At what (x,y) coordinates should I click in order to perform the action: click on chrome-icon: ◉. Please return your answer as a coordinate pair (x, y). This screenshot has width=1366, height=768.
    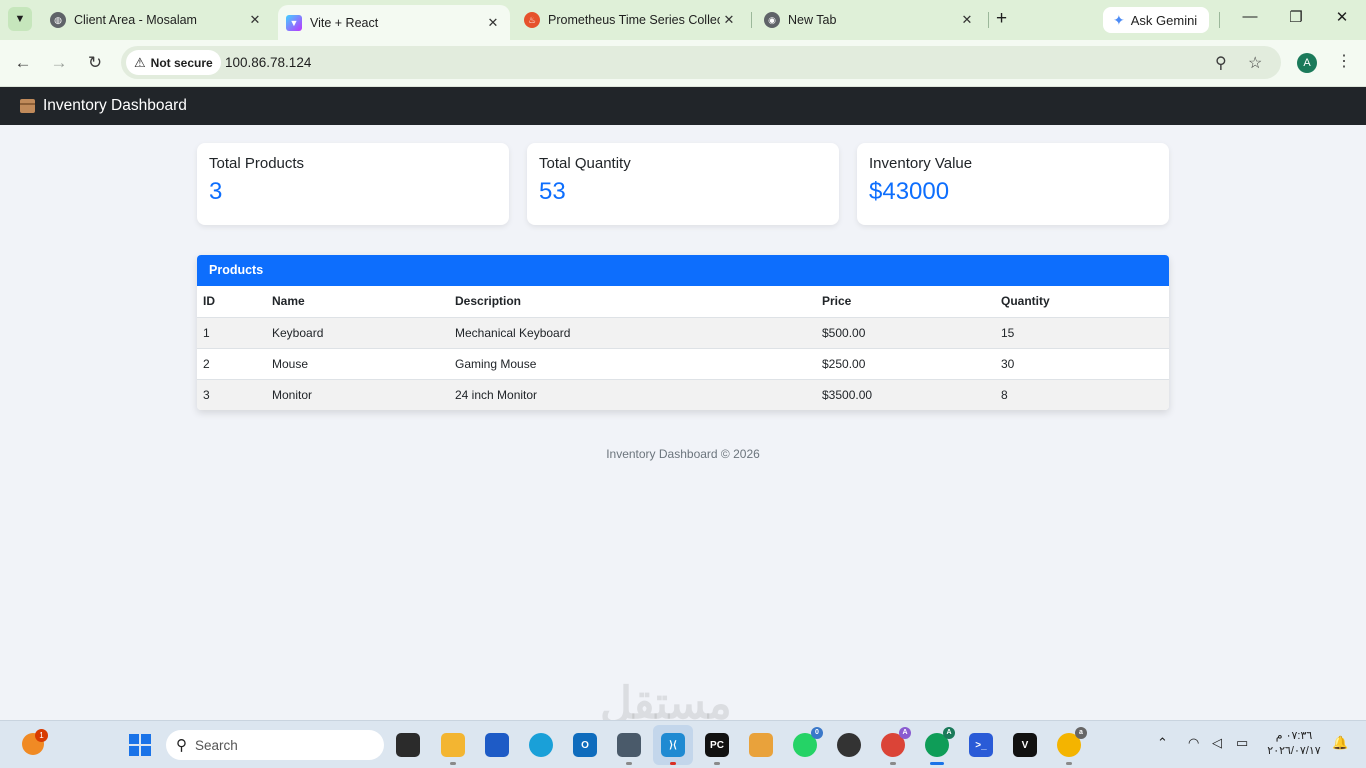
    Looking at the image, I should click on (772, 20).